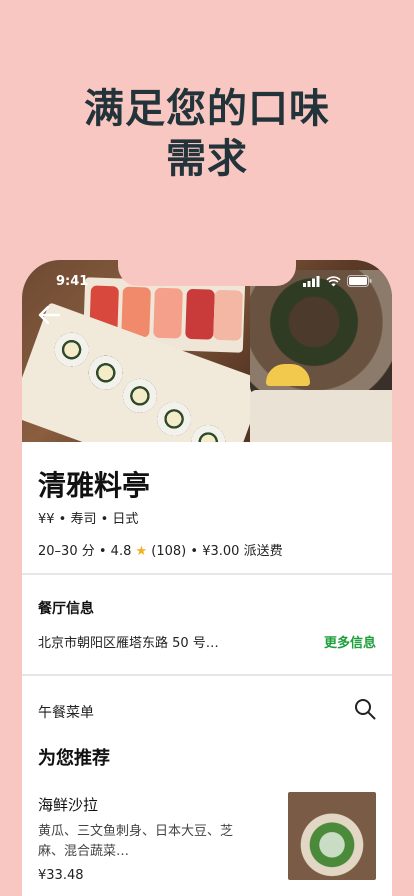 This screenshot has width=414, height=896. Describe the element at coordinates (207, 159) in the screenshot. I see `promo-headline-line2: 需求` at that location.